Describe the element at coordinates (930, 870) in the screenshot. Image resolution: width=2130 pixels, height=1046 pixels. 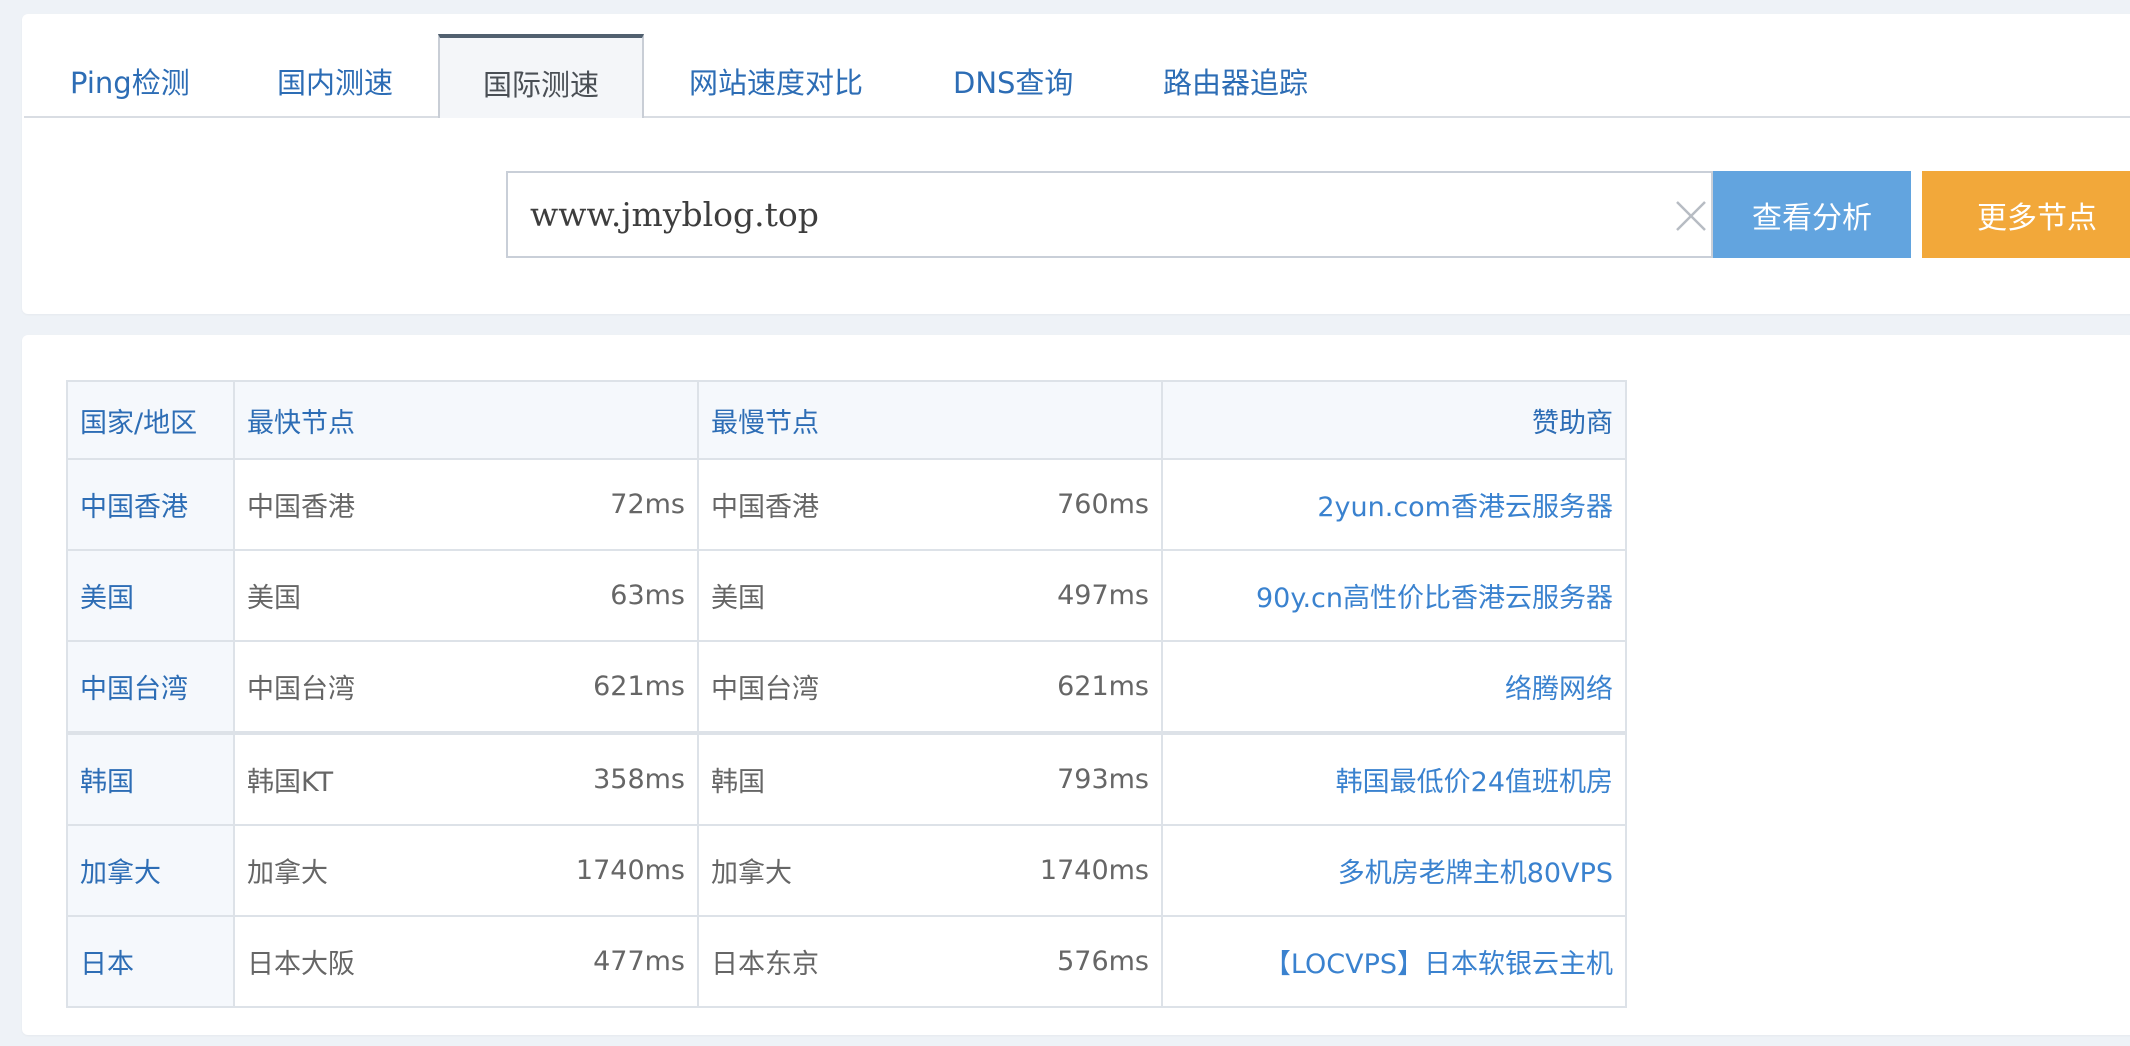
I see `slowest-cell: 加拿大 1740ms` at that location.